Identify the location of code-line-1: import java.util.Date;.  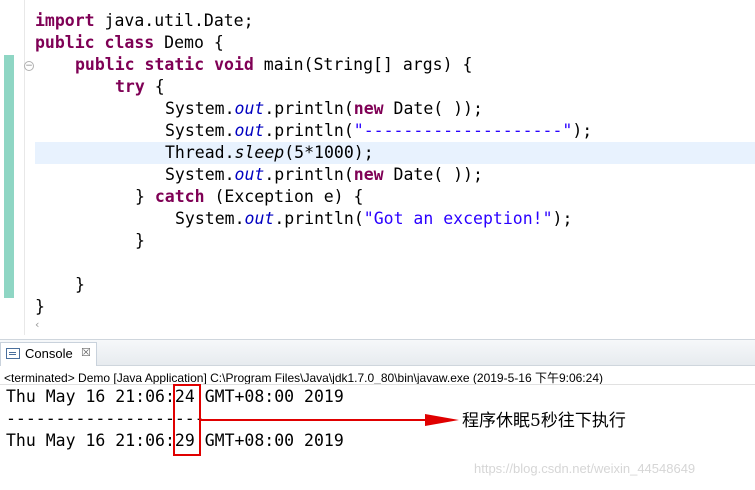
(144, 21).